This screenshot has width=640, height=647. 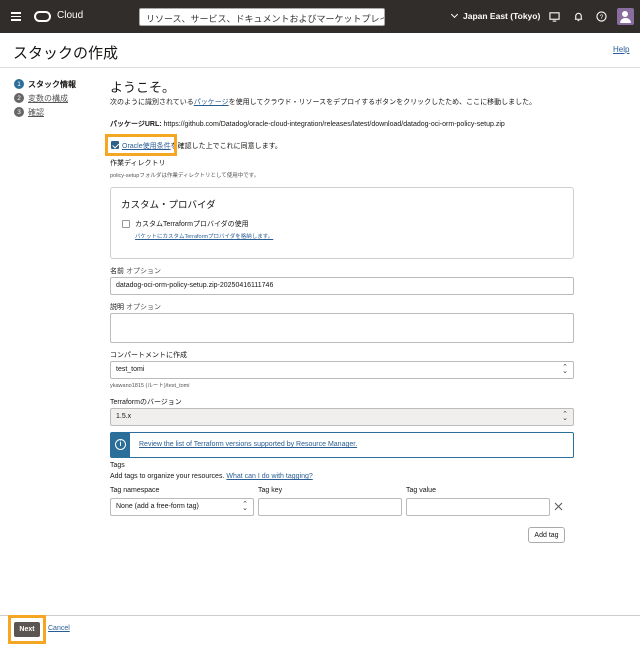 I want to click on name-label-text: 名前, so click(x=117, y=271).